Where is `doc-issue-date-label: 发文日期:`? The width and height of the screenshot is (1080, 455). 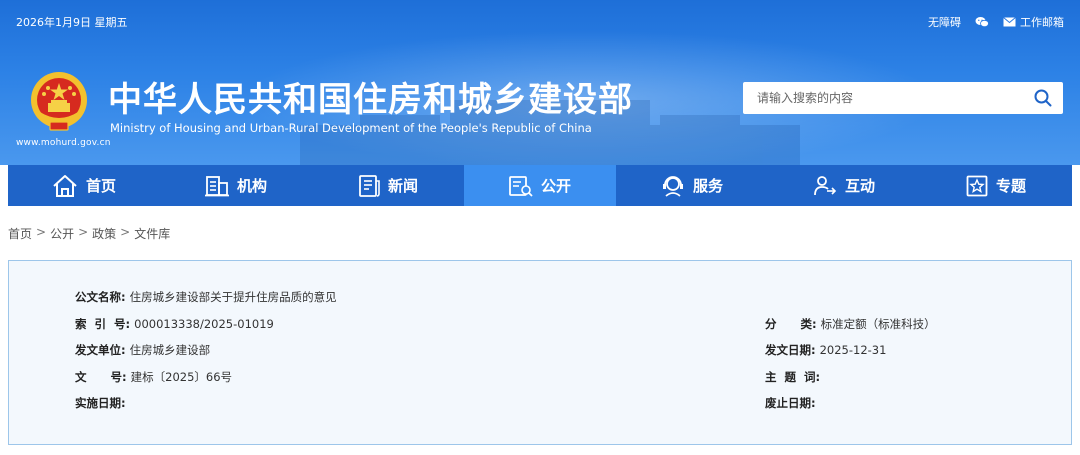 doc-issue-date-label: 发文日期: is located at coordinates (790, 350).